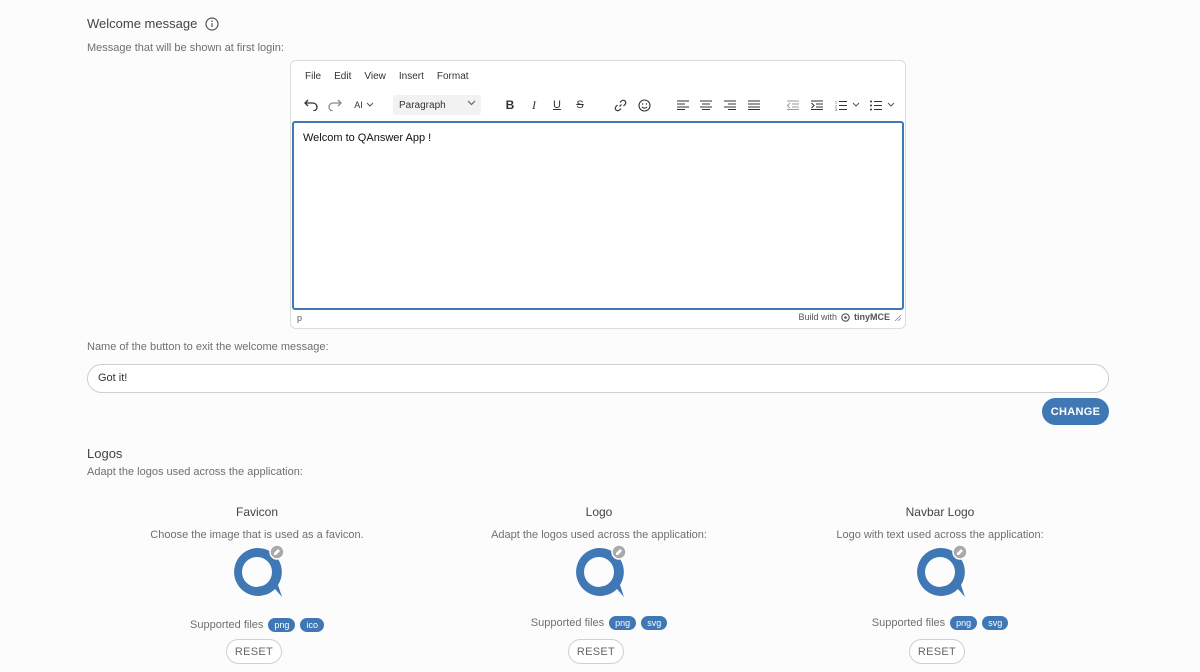  I want to click on logo-supported-files: Supported files png svg, so click(599, 623).